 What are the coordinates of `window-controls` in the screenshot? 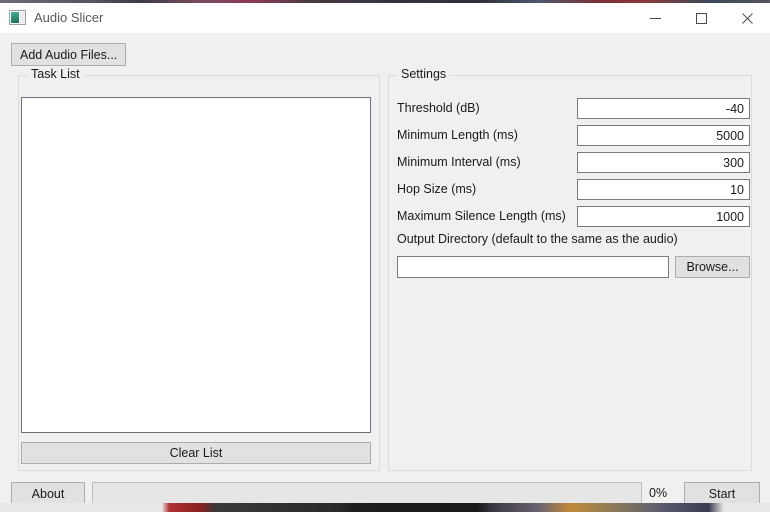 It's located at (701, 18).